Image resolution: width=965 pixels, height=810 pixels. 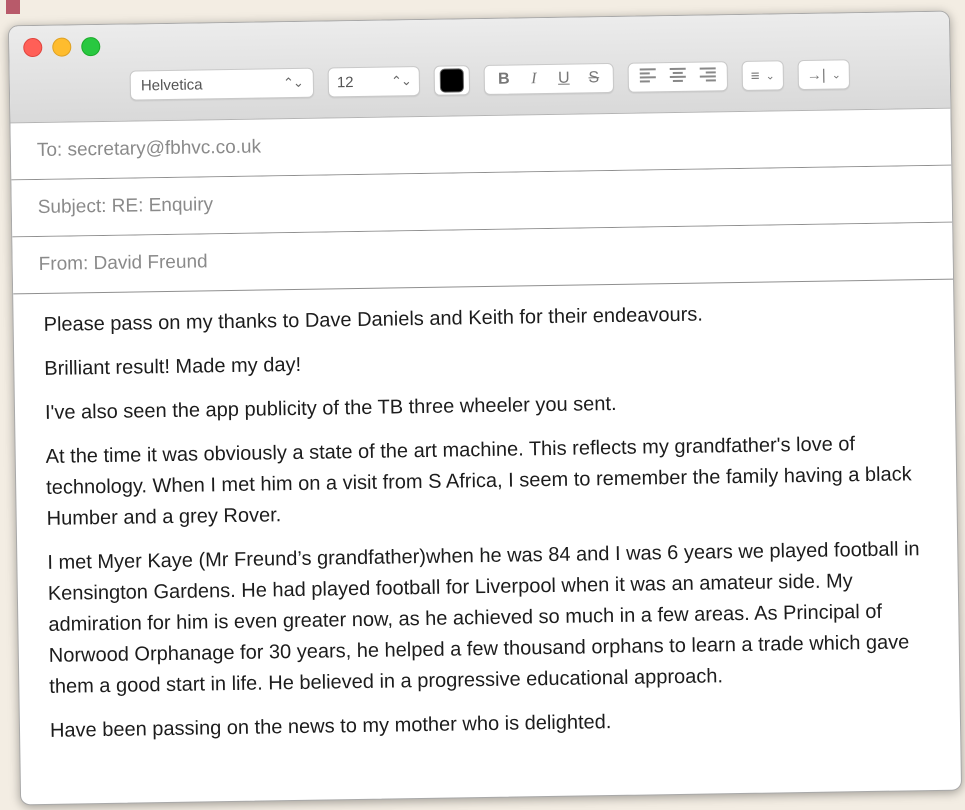 What do you see at coordinates (33, 47) in the screenshot?
I see `close-button` at bounding box center [33, 47].